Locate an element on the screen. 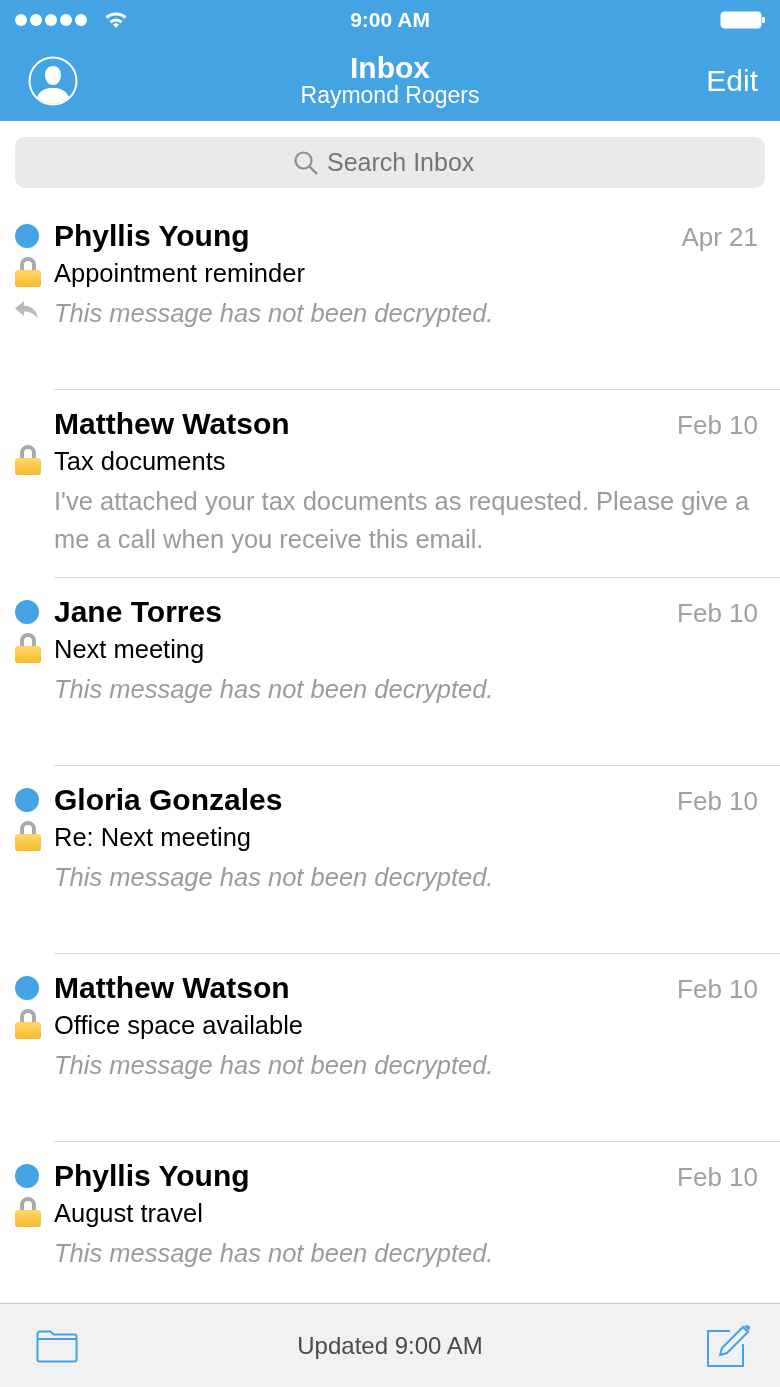 The image size is (780, 1387). folder-icon is located at coordinates (57, 1345).